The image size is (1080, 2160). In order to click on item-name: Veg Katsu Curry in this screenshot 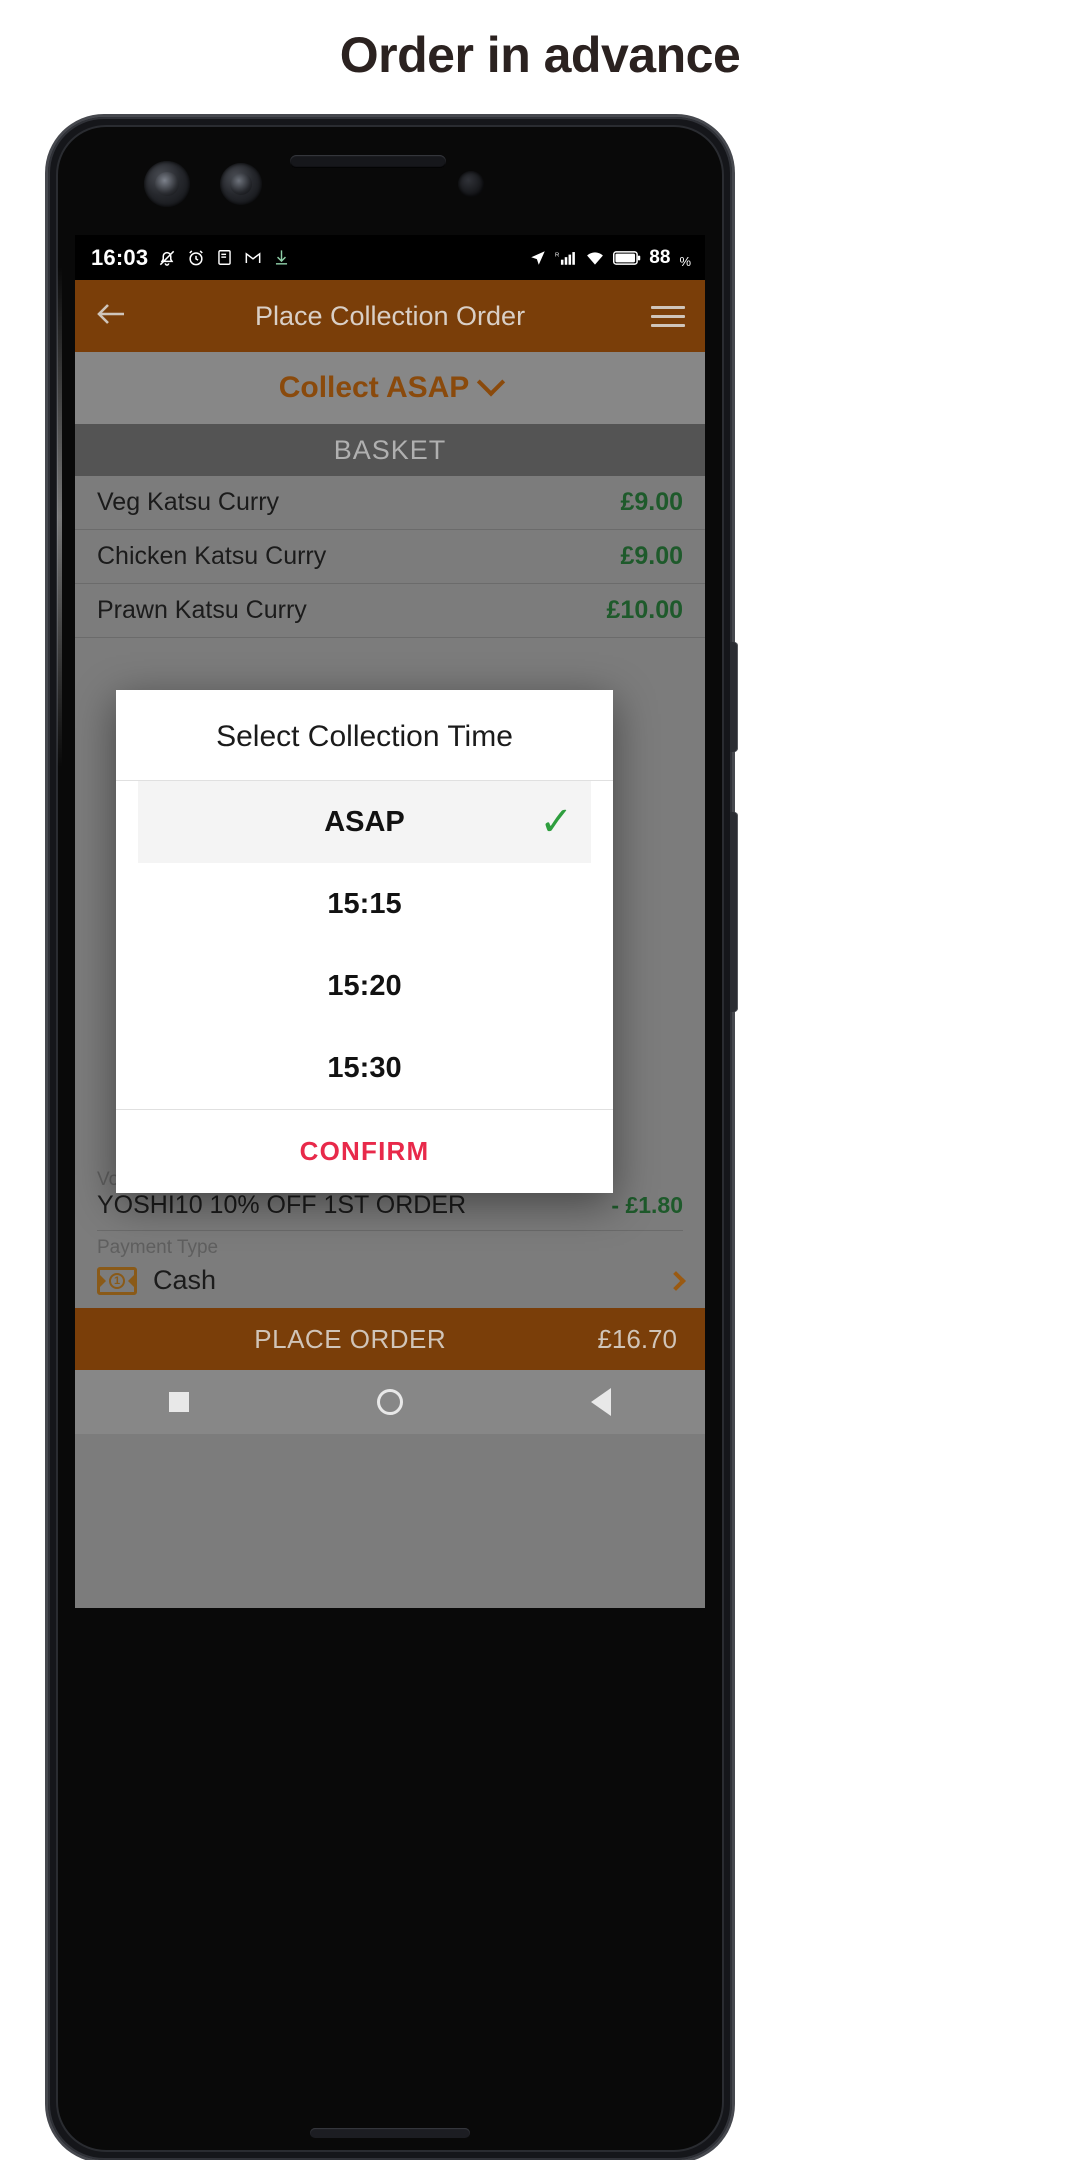, I will do `click(188, 502)`.